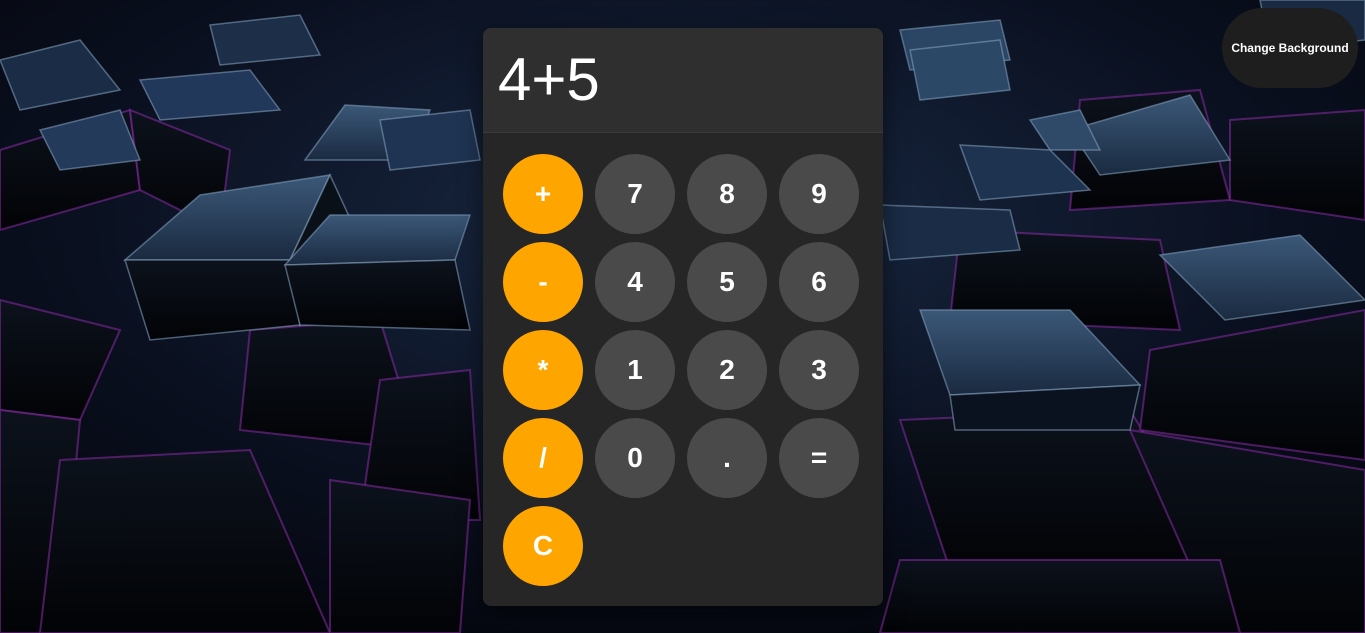 This screenshot has height=633, width=1365. I want to click on minus-button: -, so click(543, 282).